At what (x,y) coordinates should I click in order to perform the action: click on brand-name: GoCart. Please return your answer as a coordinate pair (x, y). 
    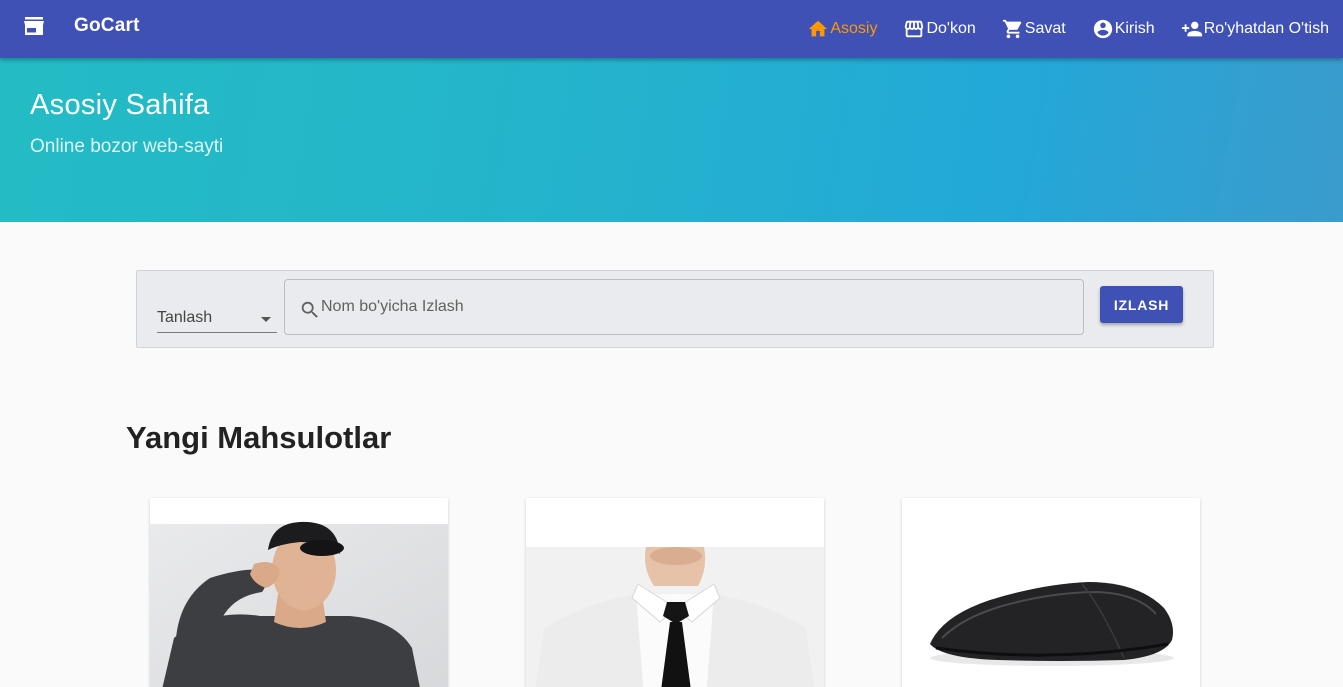
    Looking at the image, I should click on (107, 26).